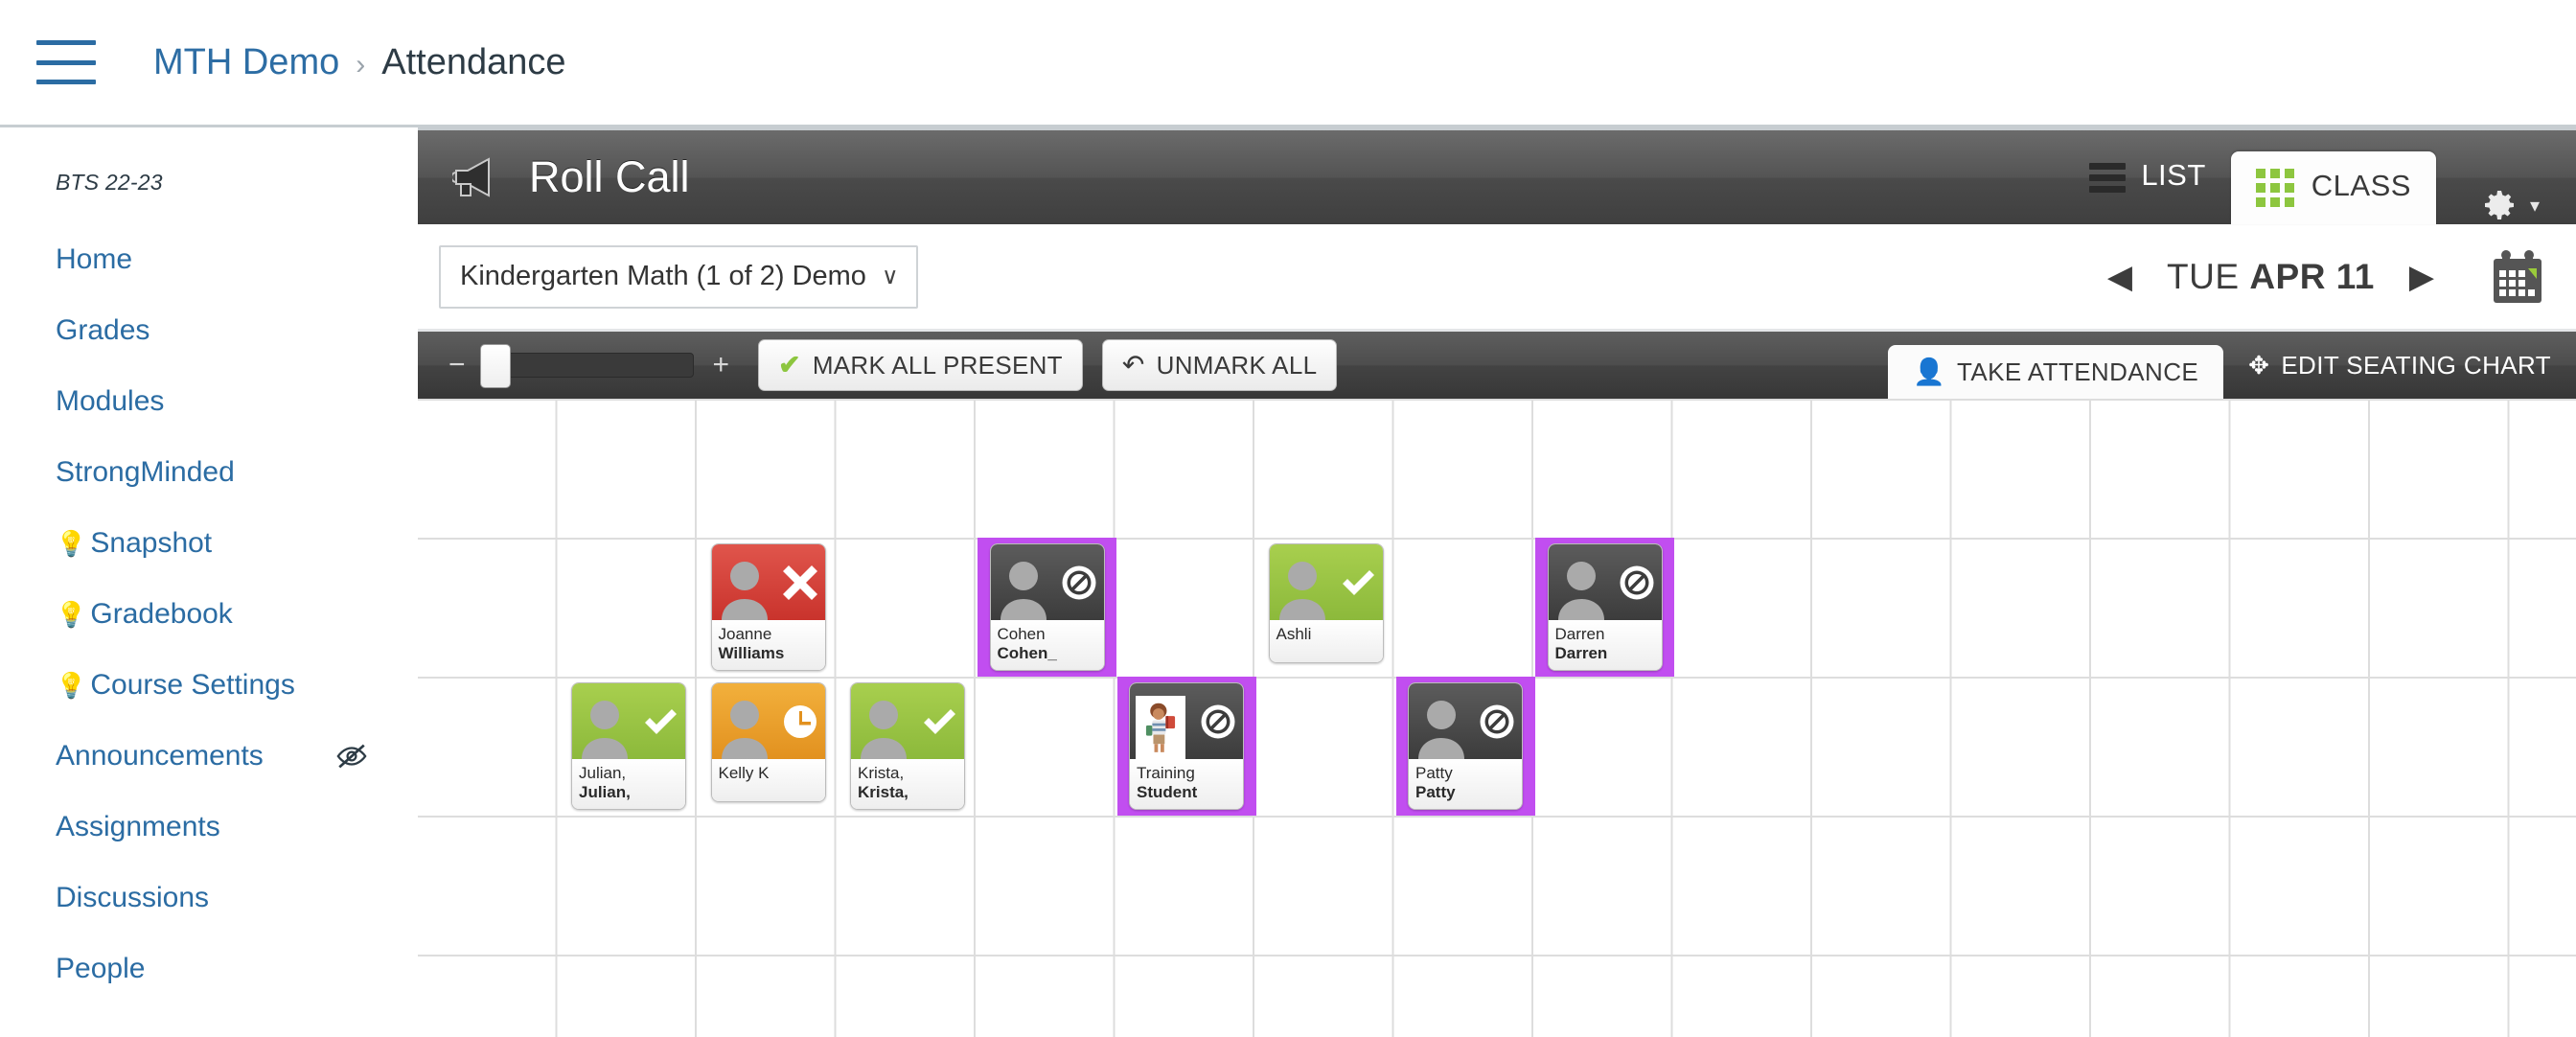  What do you see at coordinates (2517, 277) in the screenshot?
I see `calendar-icon` at bounding box center [2517, 277].